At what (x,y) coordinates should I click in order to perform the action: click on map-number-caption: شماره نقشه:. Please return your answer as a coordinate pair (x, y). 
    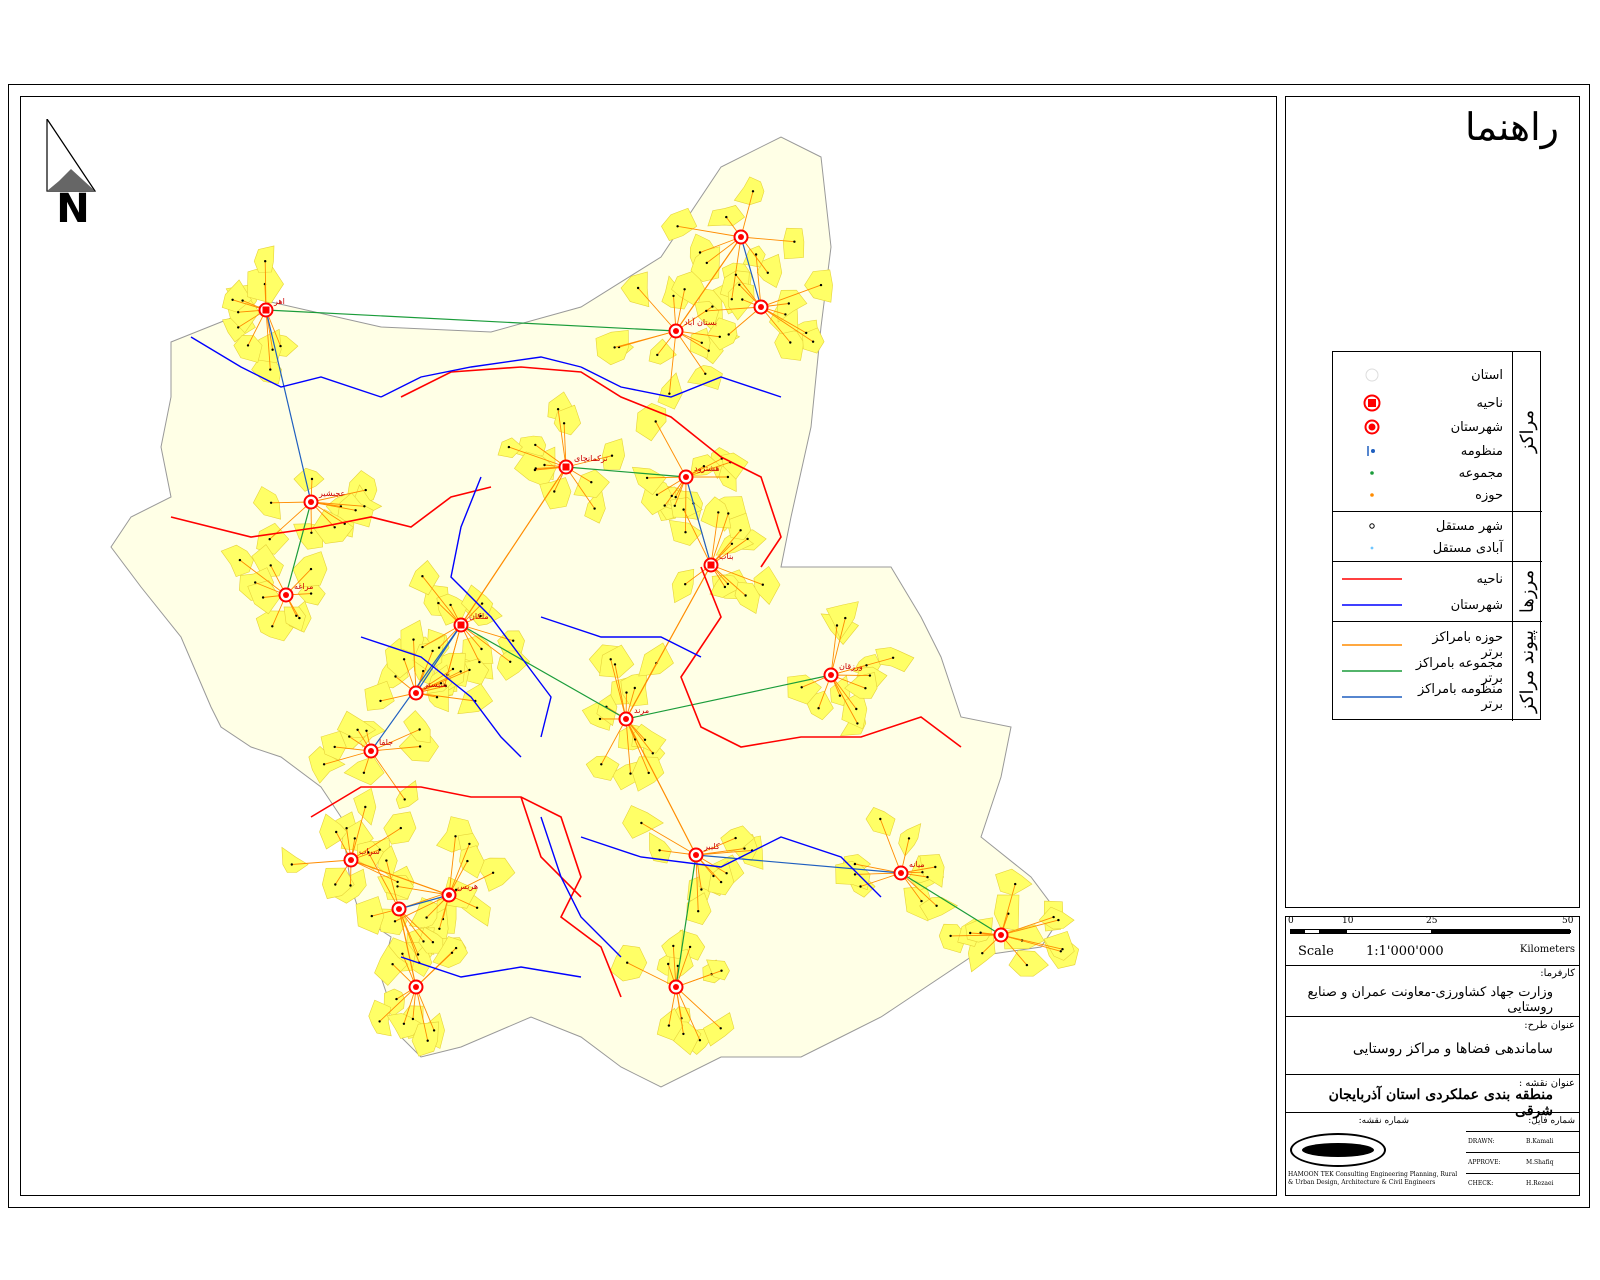
    Looking at the image, I should click on (1383, 1121).